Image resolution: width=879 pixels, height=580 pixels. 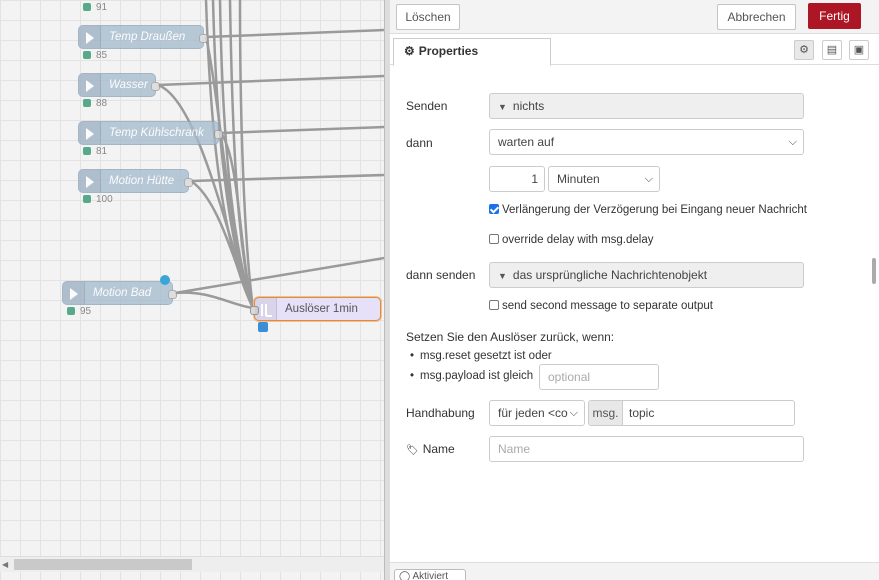 I want to click on frame-icon: ▣, so click(x=859, y=50).